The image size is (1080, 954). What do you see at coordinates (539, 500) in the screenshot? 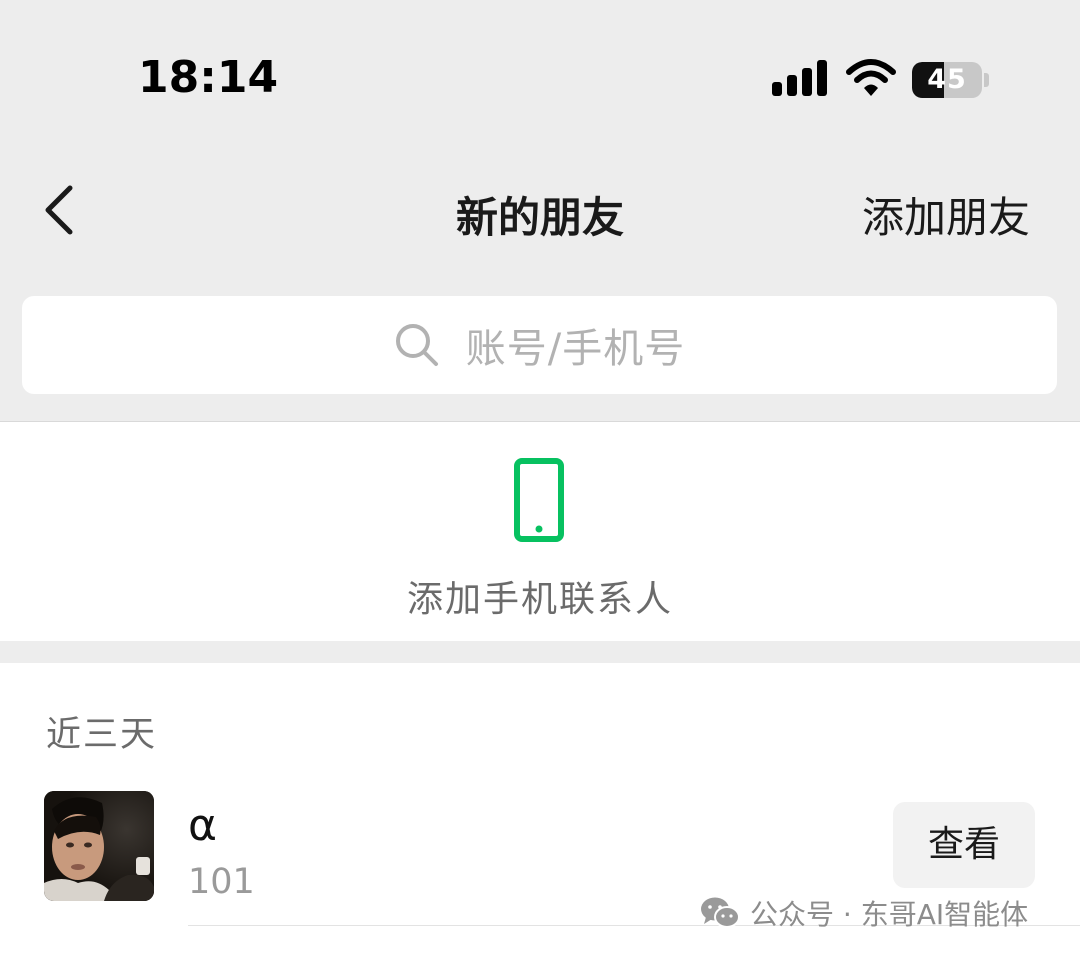
I see `smartphone-icon` at bounding box center [539, 500].